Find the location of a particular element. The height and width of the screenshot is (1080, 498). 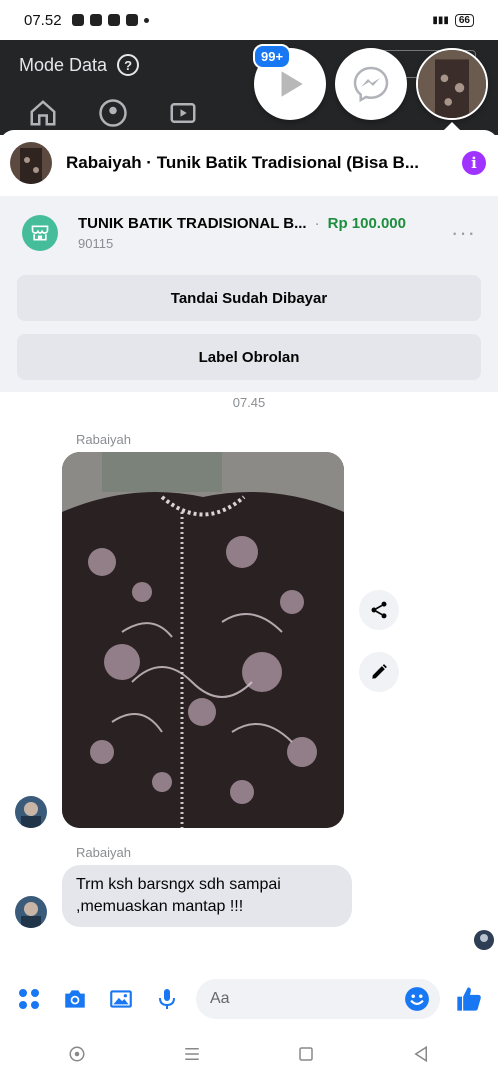

contact-avatar is located at coordinates (31, 163).